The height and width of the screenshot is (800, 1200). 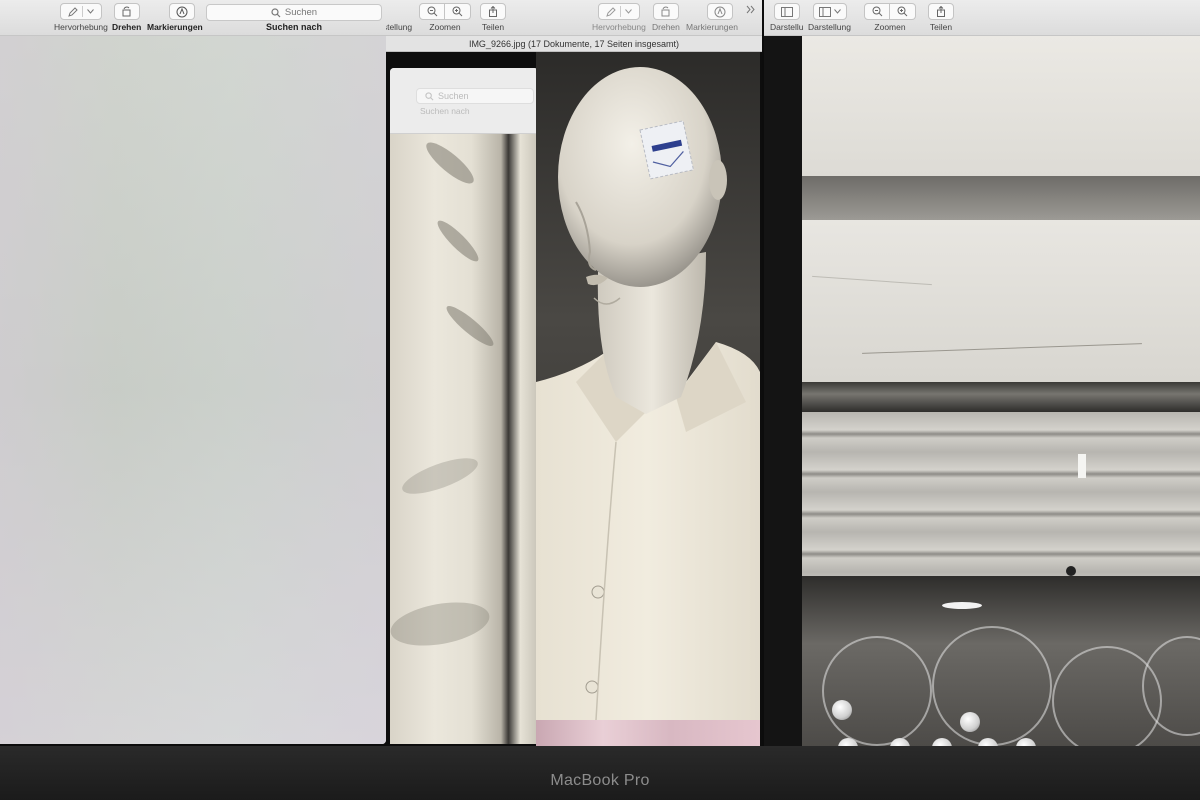 I want to click on rotate-tool-2: Drehen, so click(x=666, y=17).